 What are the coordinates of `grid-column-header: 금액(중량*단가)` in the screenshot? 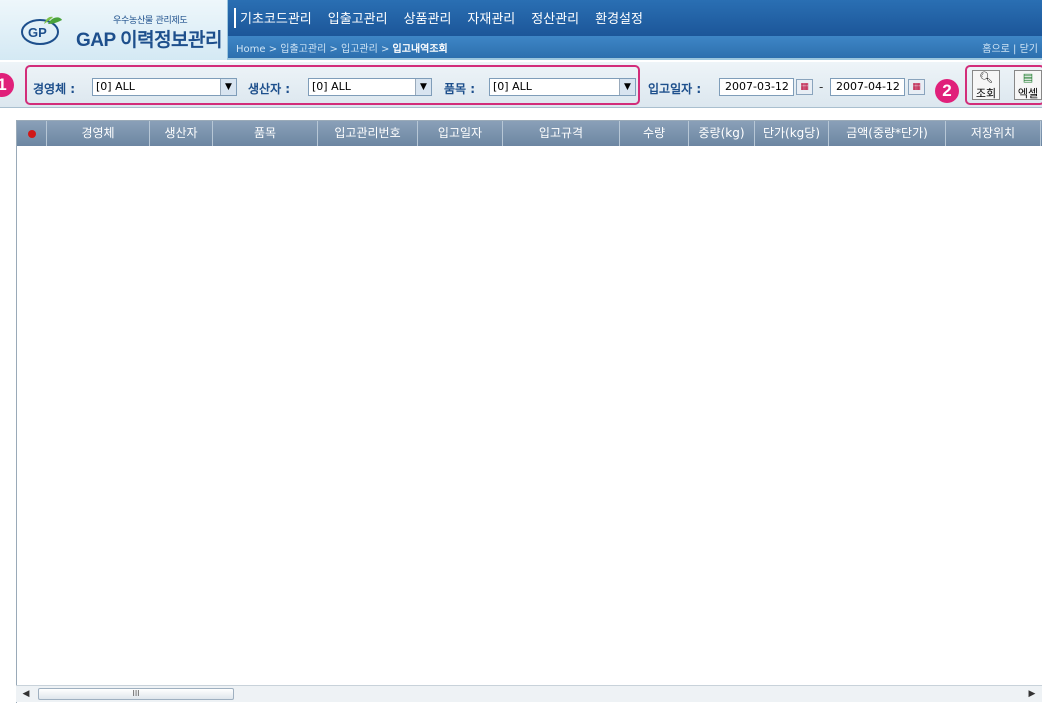 It's located at (887, 133).